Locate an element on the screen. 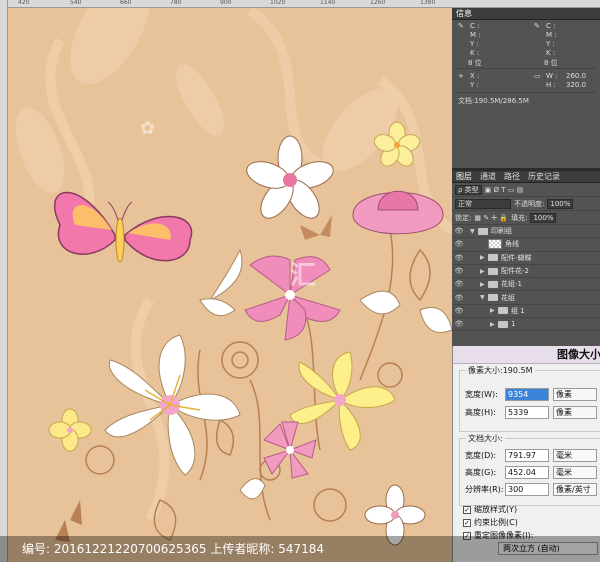  opacity-label: 不透明度: is located at coordinates (529, 203).